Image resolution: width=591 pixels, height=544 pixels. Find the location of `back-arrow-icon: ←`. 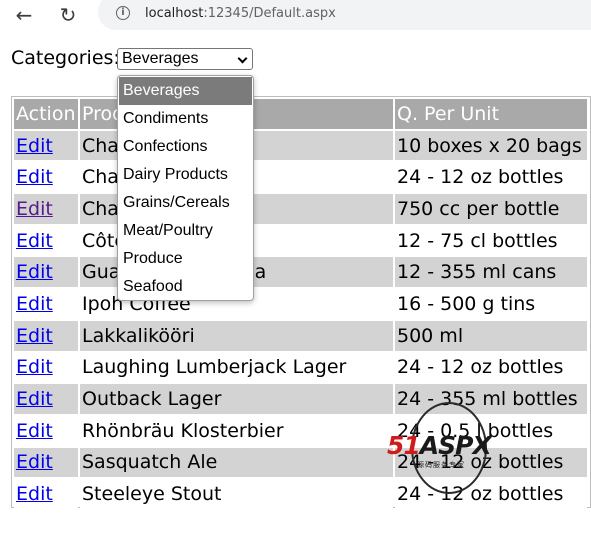

back-arrow-icon: ← is located at coordinates (24, 15).